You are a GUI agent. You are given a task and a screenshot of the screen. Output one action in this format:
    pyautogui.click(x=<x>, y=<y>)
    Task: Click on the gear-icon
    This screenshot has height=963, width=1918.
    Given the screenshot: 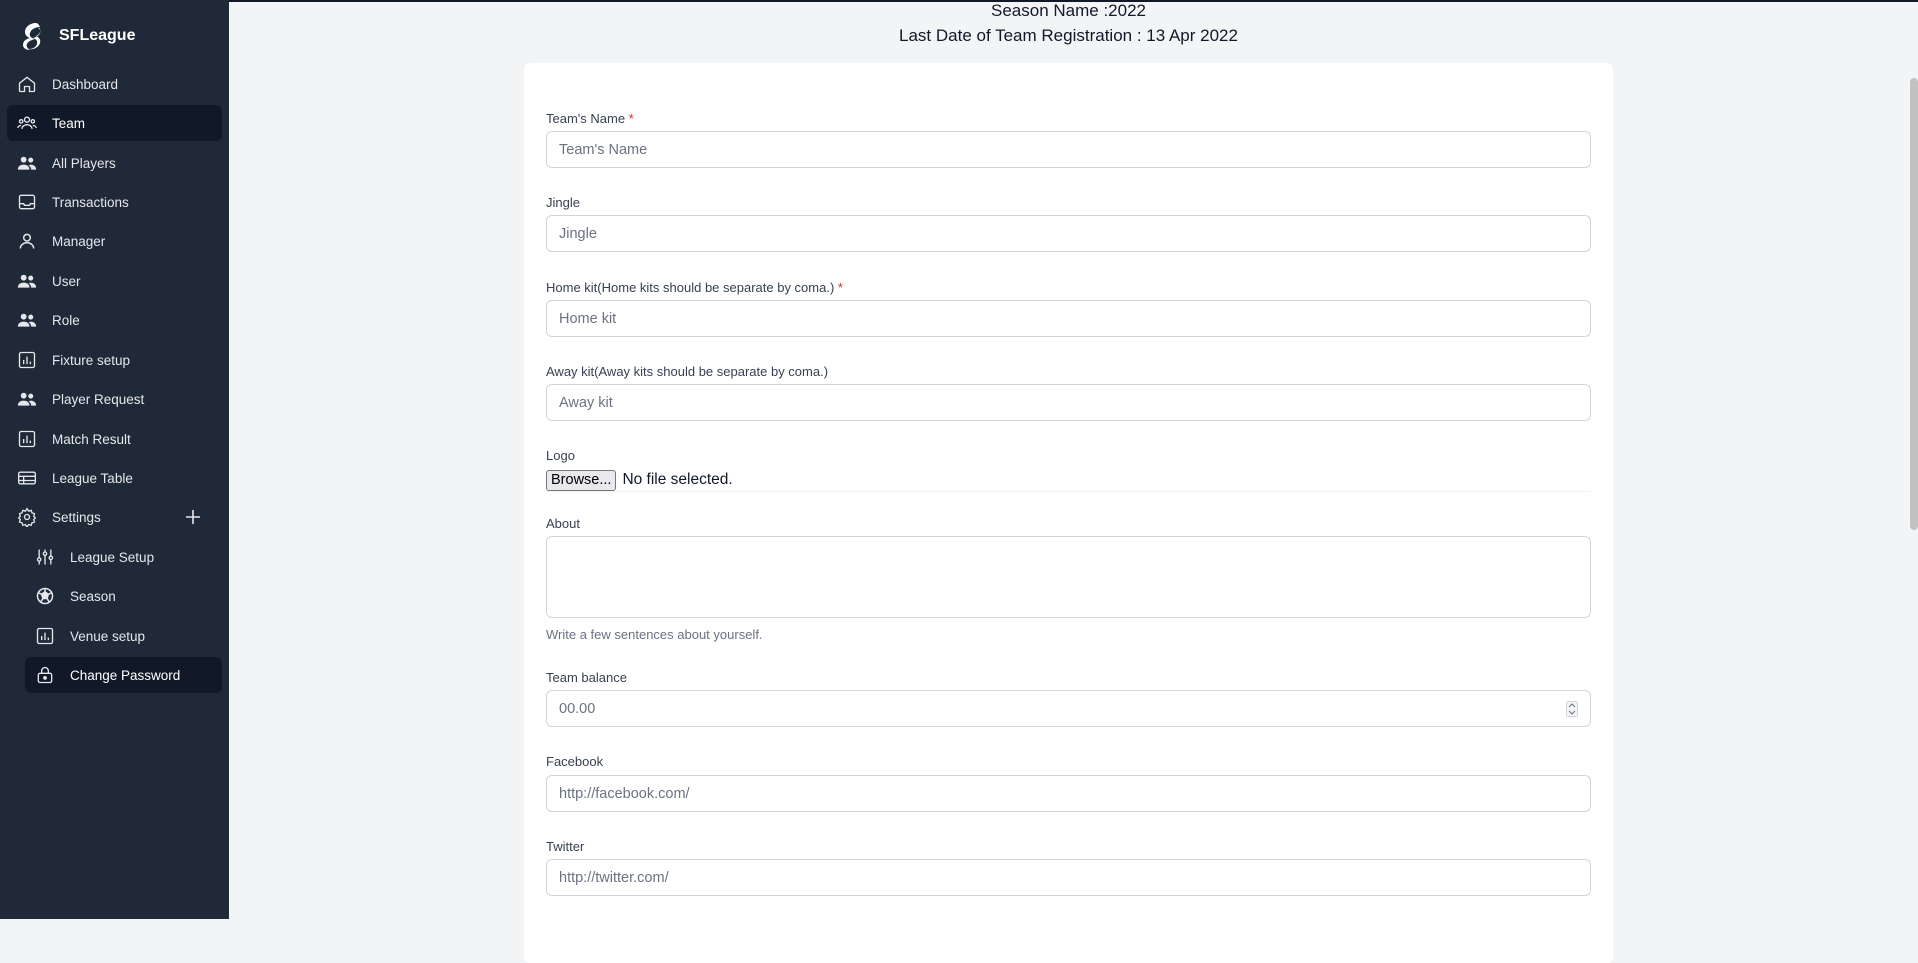 What is the action you would take?
    pyautogui.click(x=27, y=517)
    